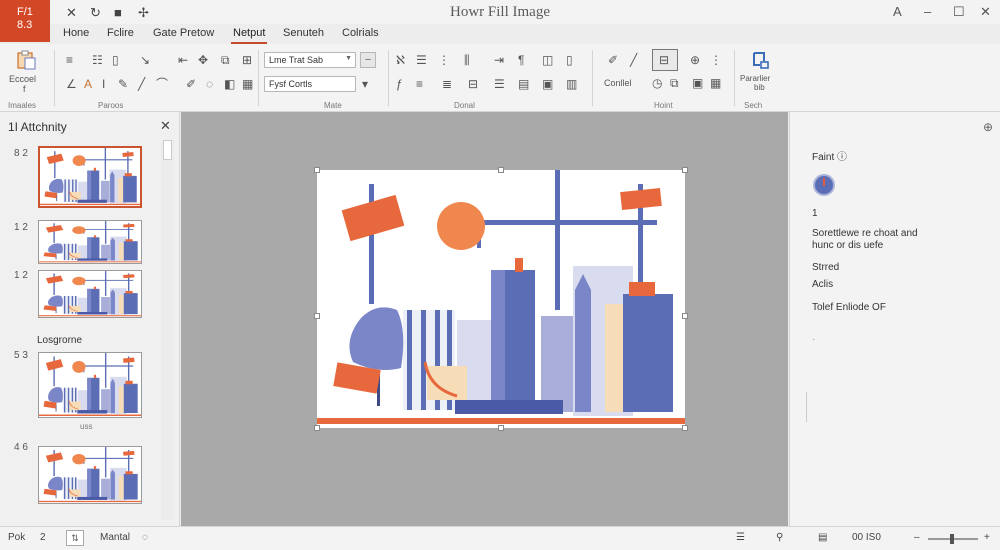 Image resolution: width=1000 pixels, height=550 pixels. What do you see at coordinates (247, 84) in the screenshot?
I see `layer-icon: ▦` at bounding box center [247, 84].